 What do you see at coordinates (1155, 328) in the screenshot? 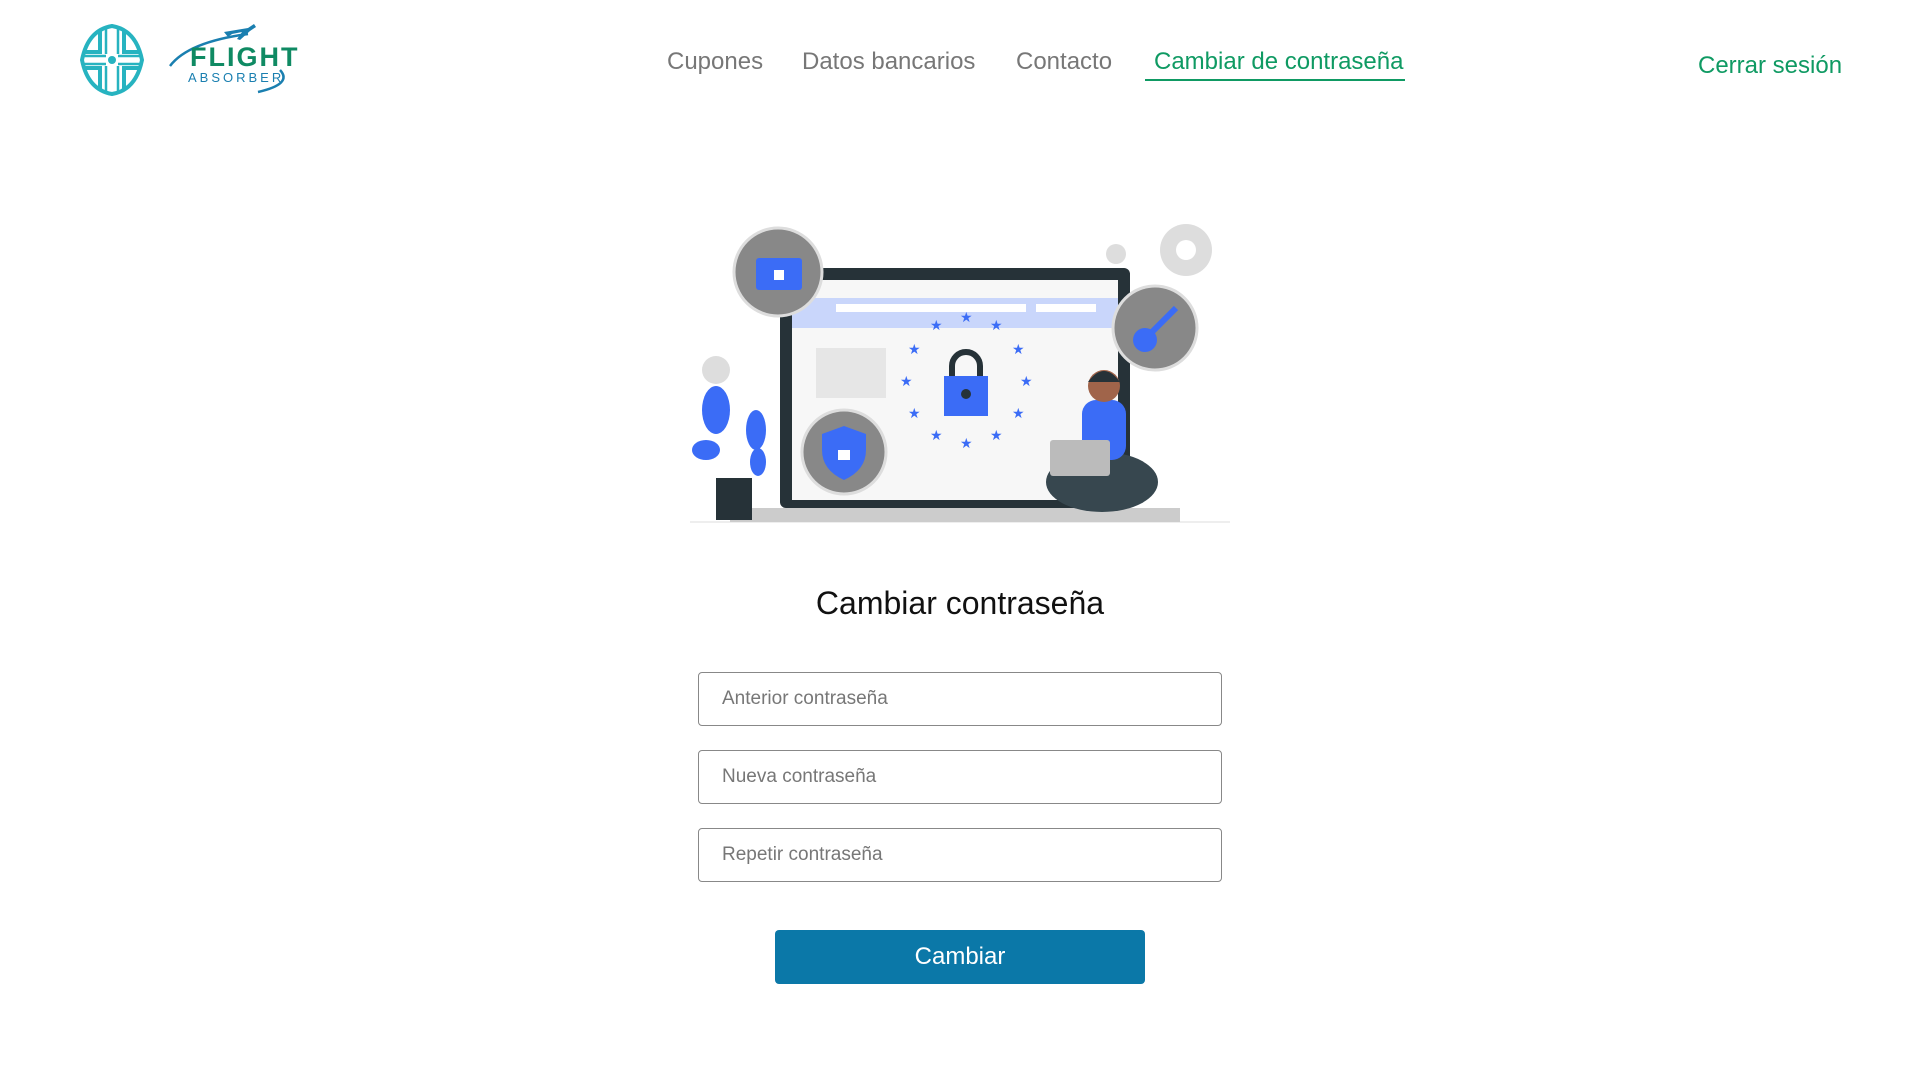
I see `key-icon` at bounding box center [1155, 328].